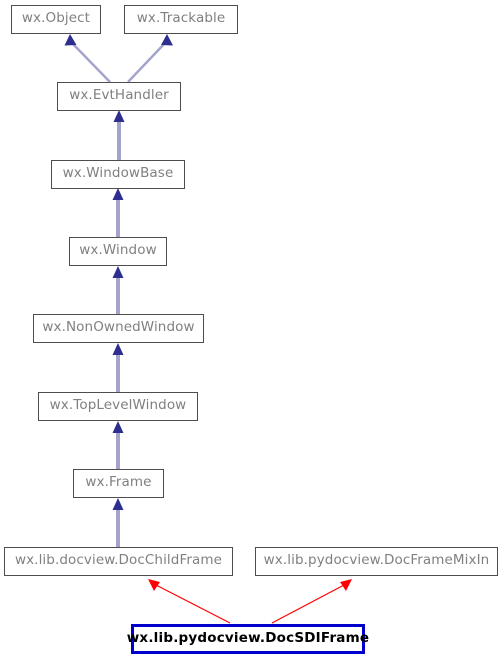 The width and height of the screenshot is (504, 659). I want to click on class-node-wx-trackable: wx.Trackable, so click(181, 19).